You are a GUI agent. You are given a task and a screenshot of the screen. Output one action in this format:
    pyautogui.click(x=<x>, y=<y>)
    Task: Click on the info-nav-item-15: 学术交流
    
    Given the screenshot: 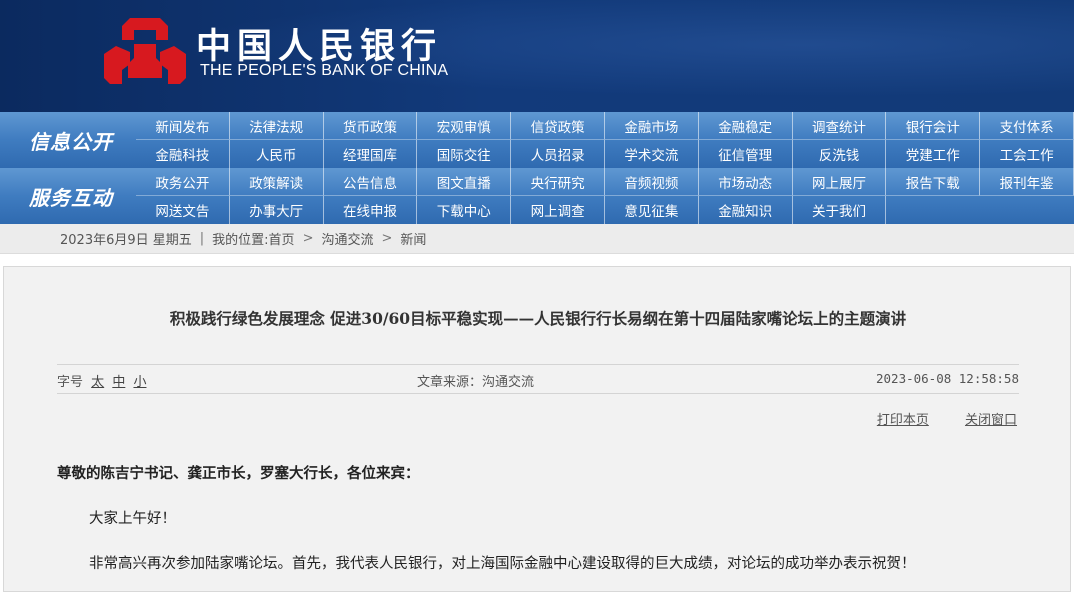 What is the action you would take?
    pyautogui.click(x=652, y=154)
    